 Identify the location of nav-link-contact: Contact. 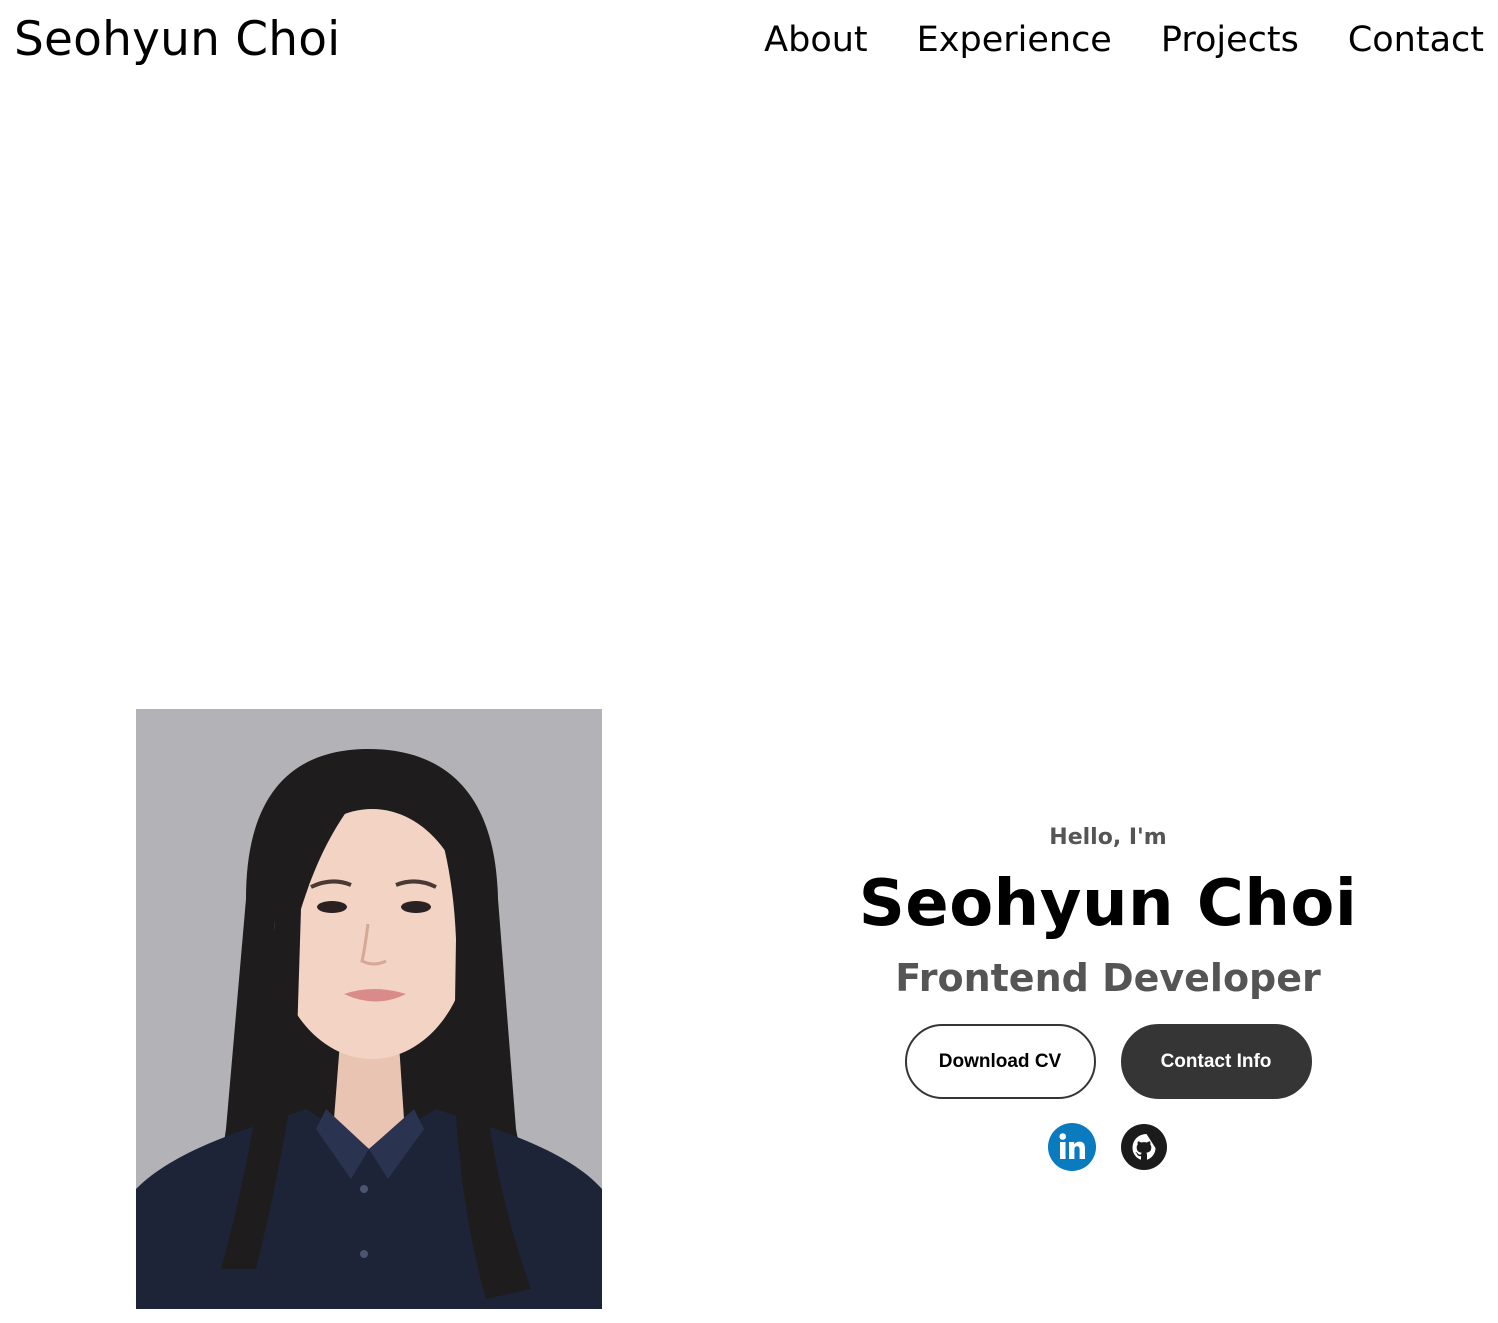
(1416, 40).